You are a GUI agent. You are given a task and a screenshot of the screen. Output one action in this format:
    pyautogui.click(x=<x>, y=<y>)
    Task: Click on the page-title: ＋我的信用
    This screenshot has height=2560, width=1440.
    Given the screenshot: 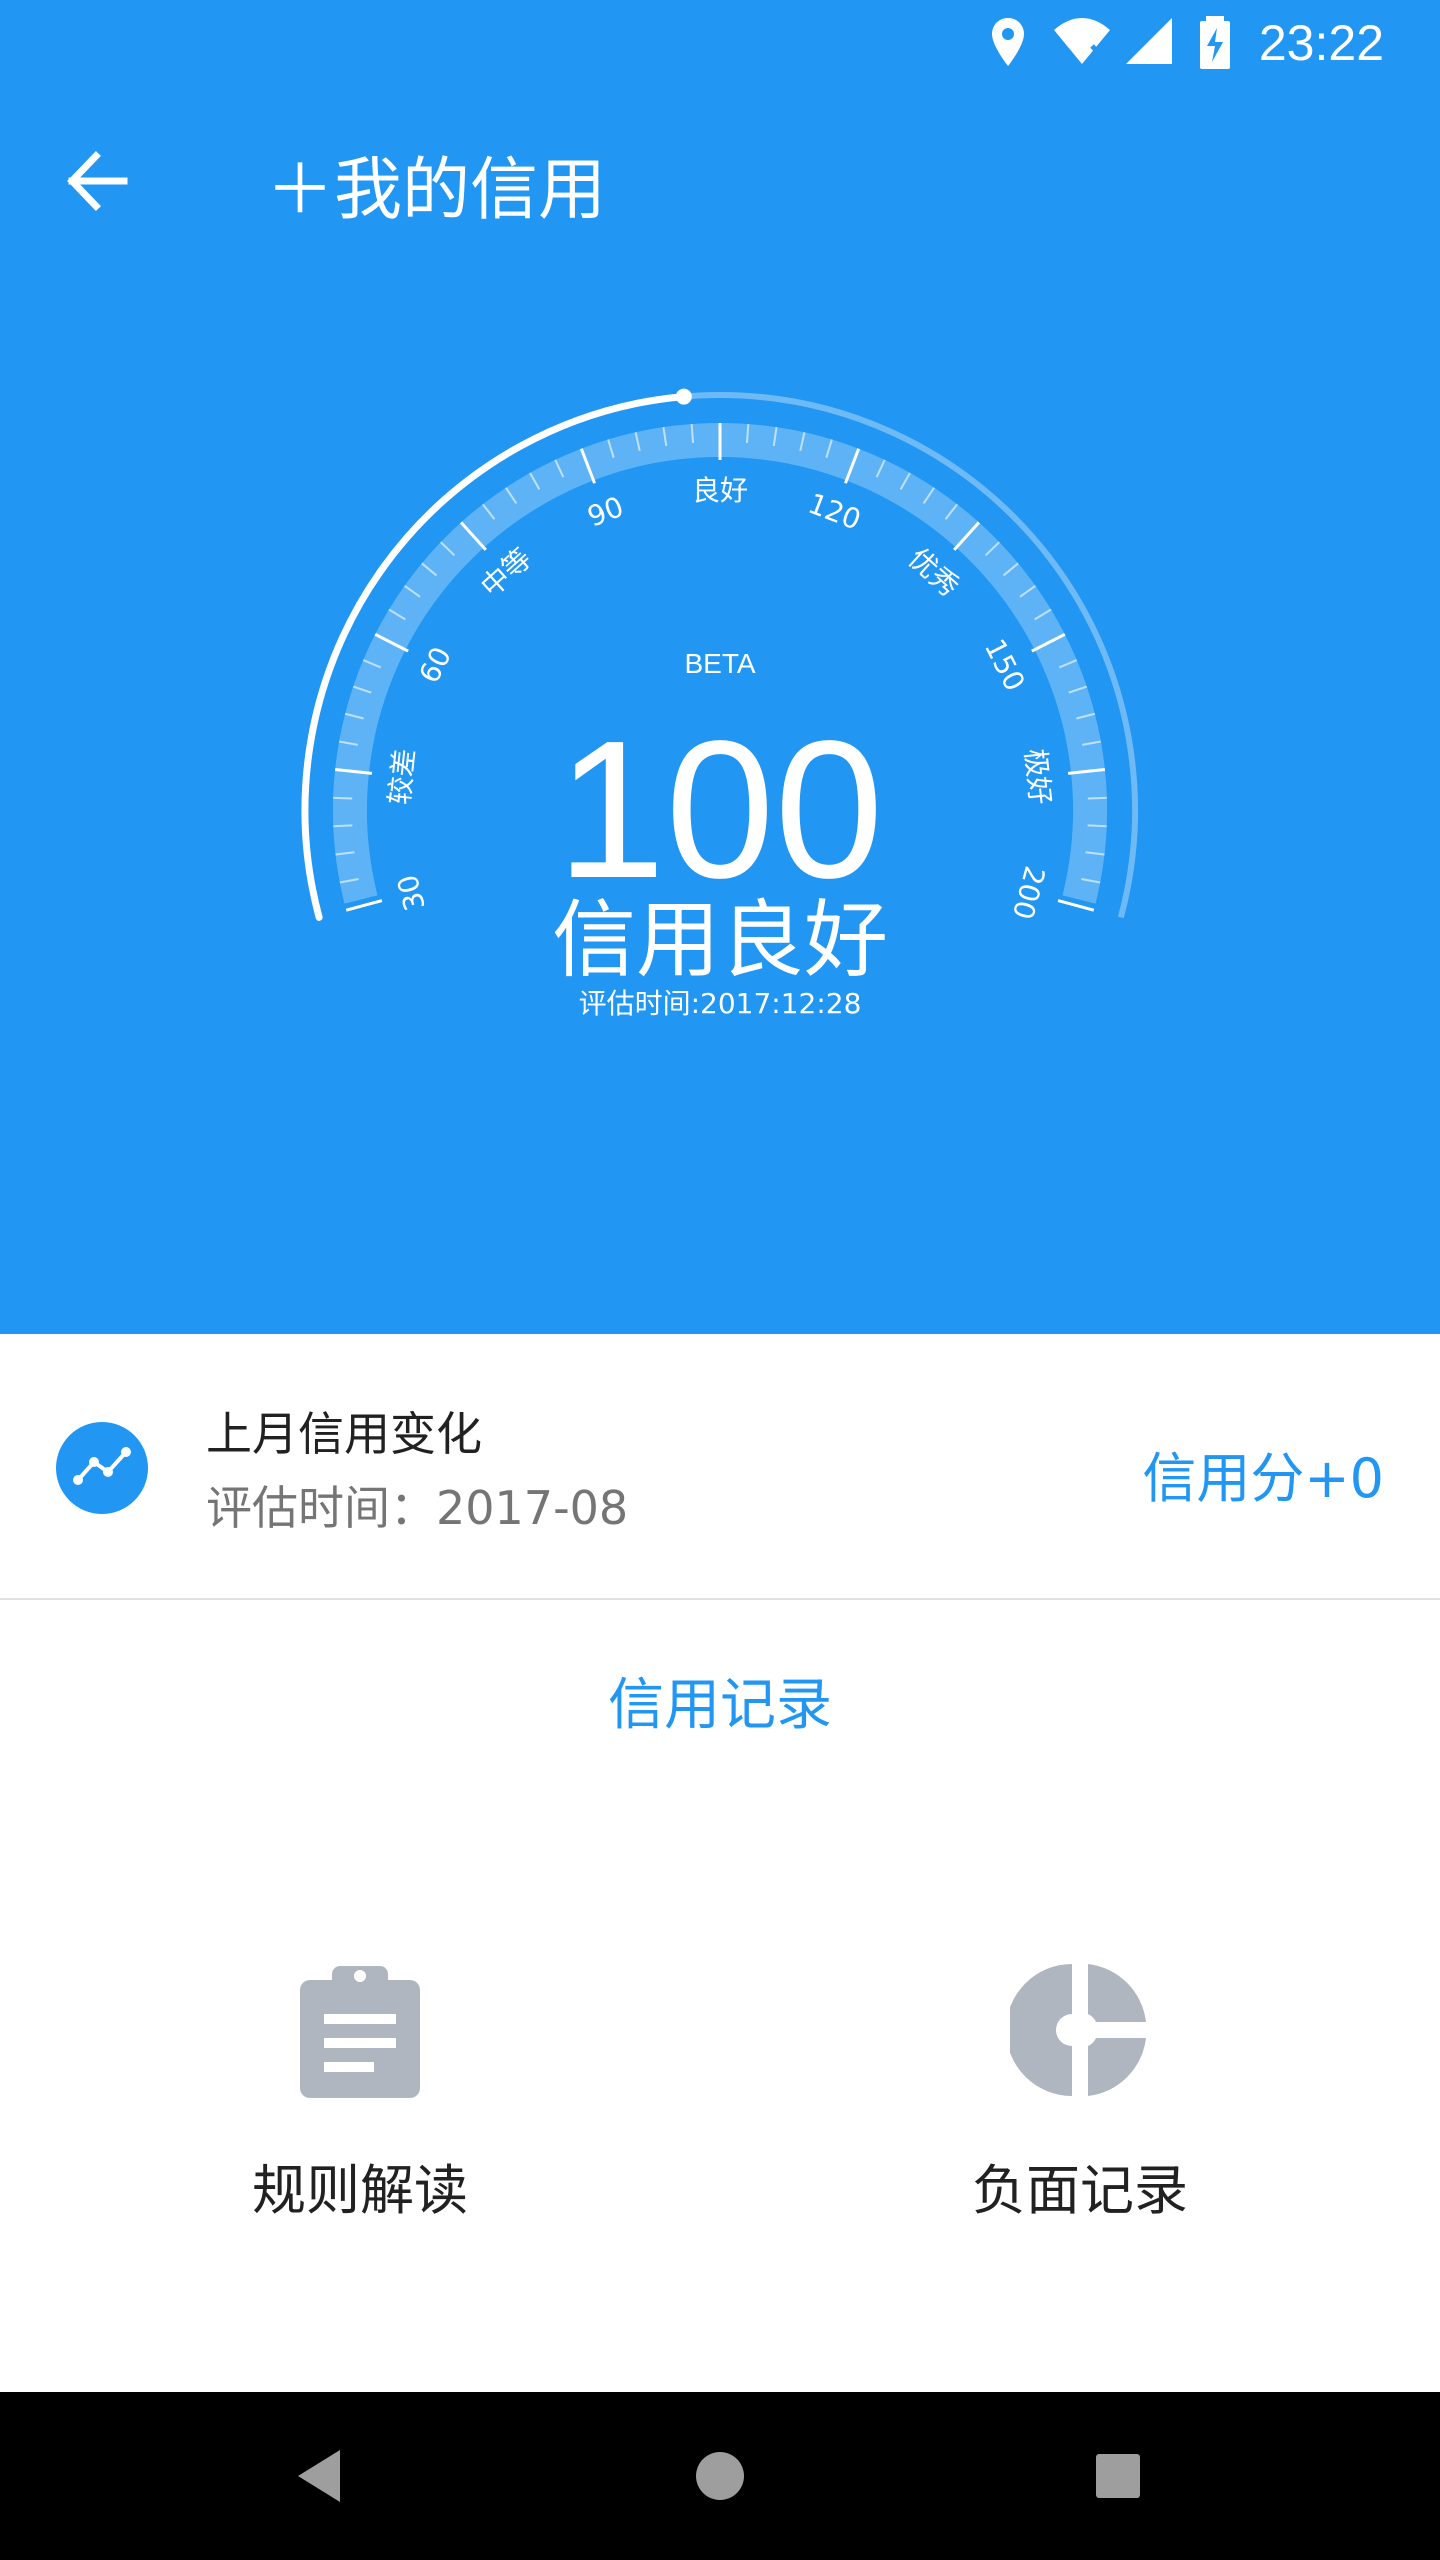 What is the action you would take?
    pyautogui.click(x=436, y=190)
    